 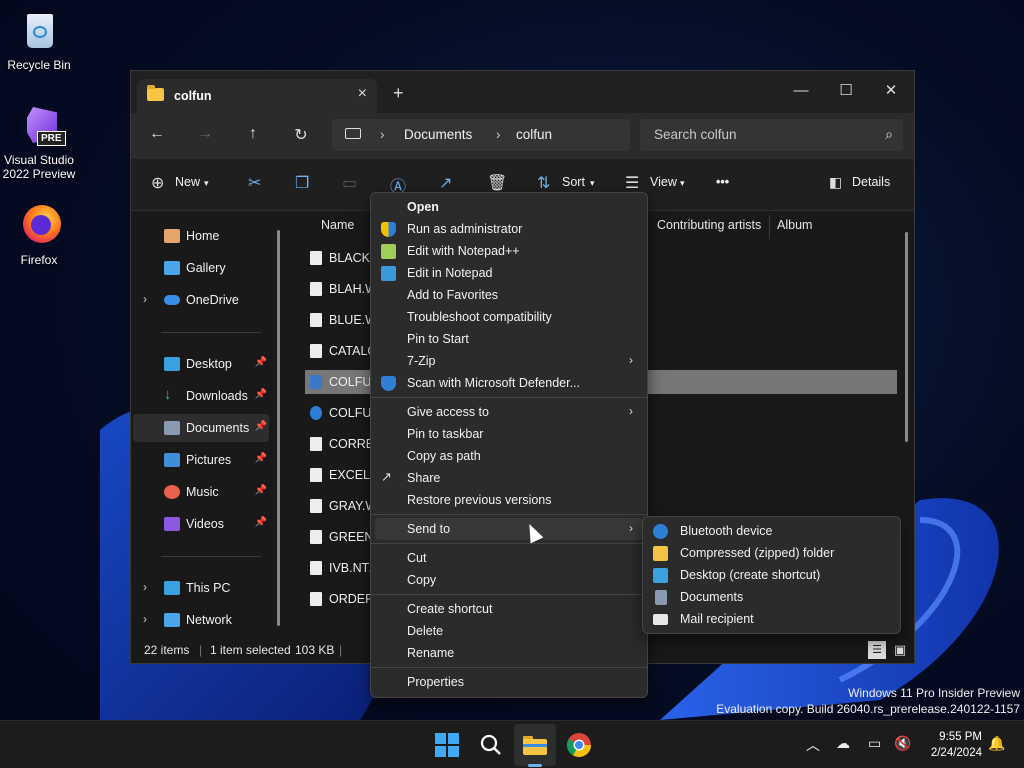 What do you see at coordinates (509, 653) in the screenshot?
I see `menu-item-rename: Rename` at bounding box center [509, 653].